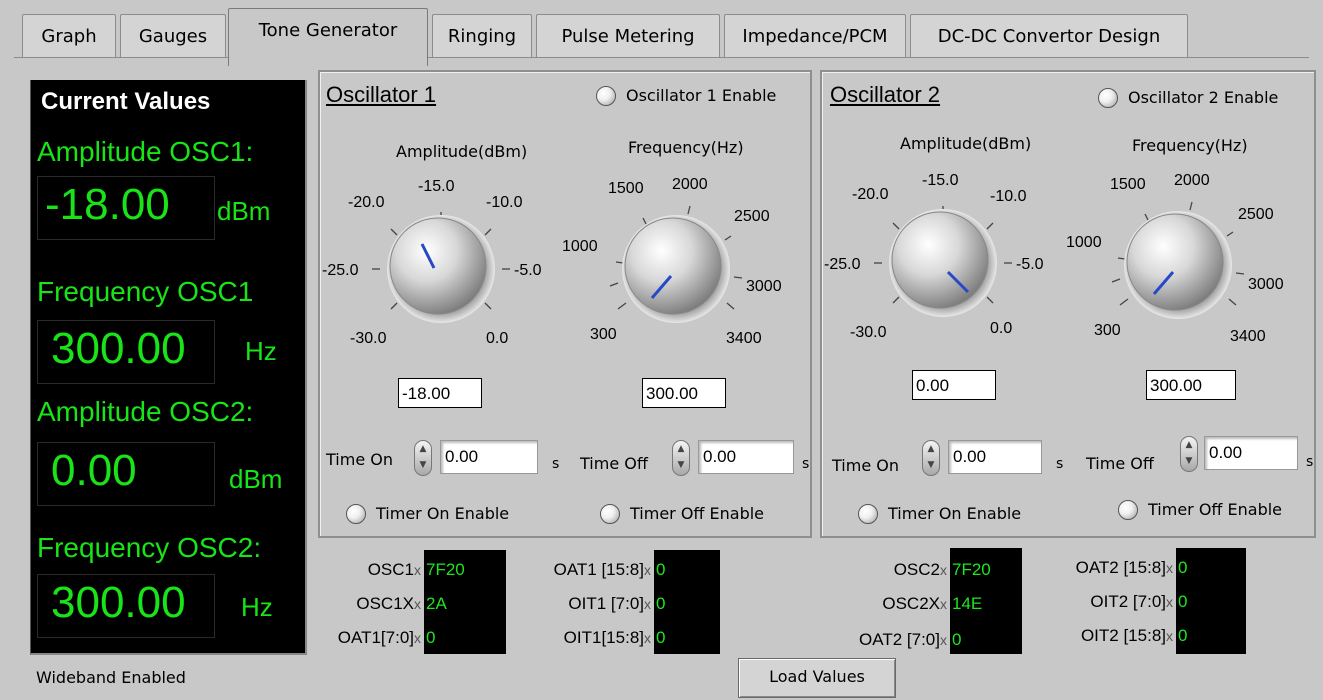 The width and height of the screenshot is (1323, 700). I want to click on osc1-time-on-stepper: ▲ ▼, so click(423, 458).